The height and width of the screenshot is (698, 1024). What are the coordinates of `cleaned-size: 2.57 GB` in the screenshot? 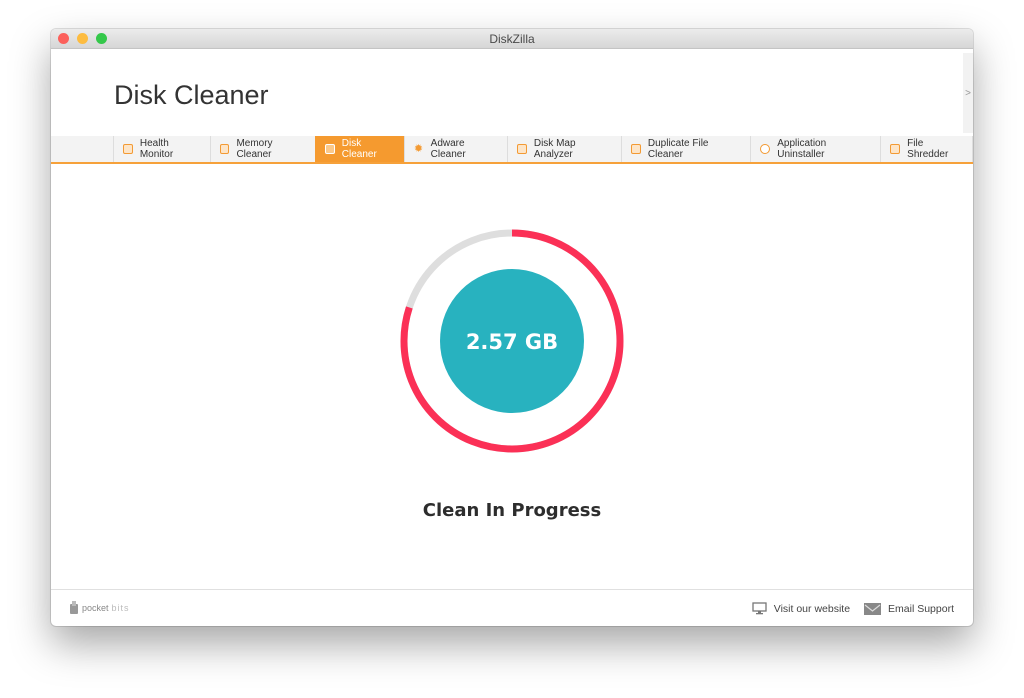 It's located at (512, 342).